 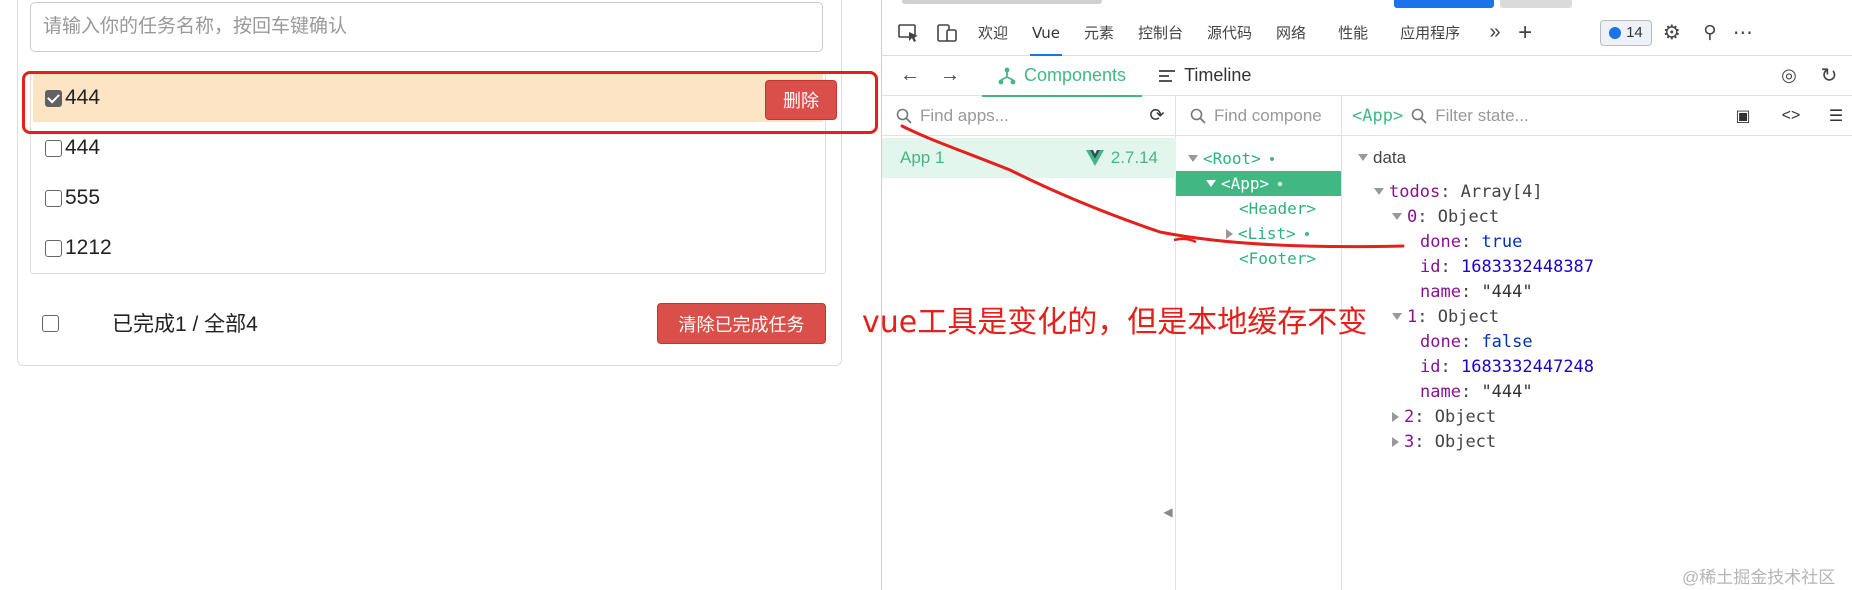 I want to click on state-row-item-1: 1: Object, so click(x=1445, y=316).